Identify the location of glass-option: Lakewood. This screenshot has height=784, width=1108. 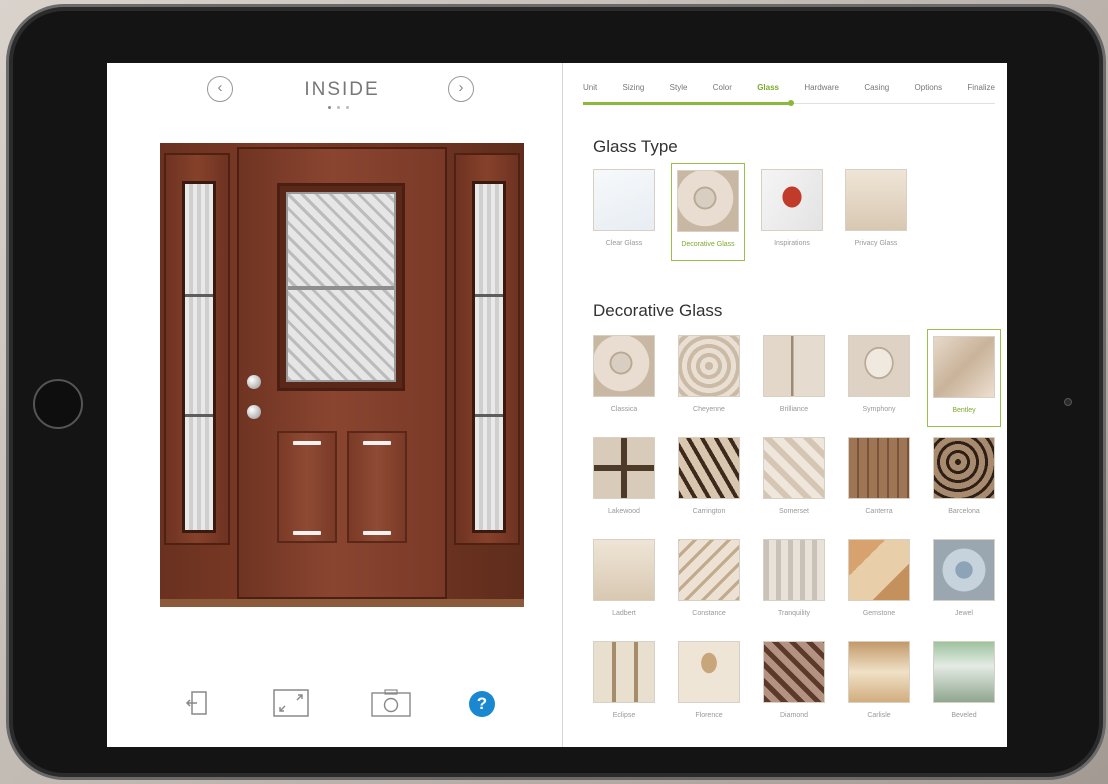
(624, 480).